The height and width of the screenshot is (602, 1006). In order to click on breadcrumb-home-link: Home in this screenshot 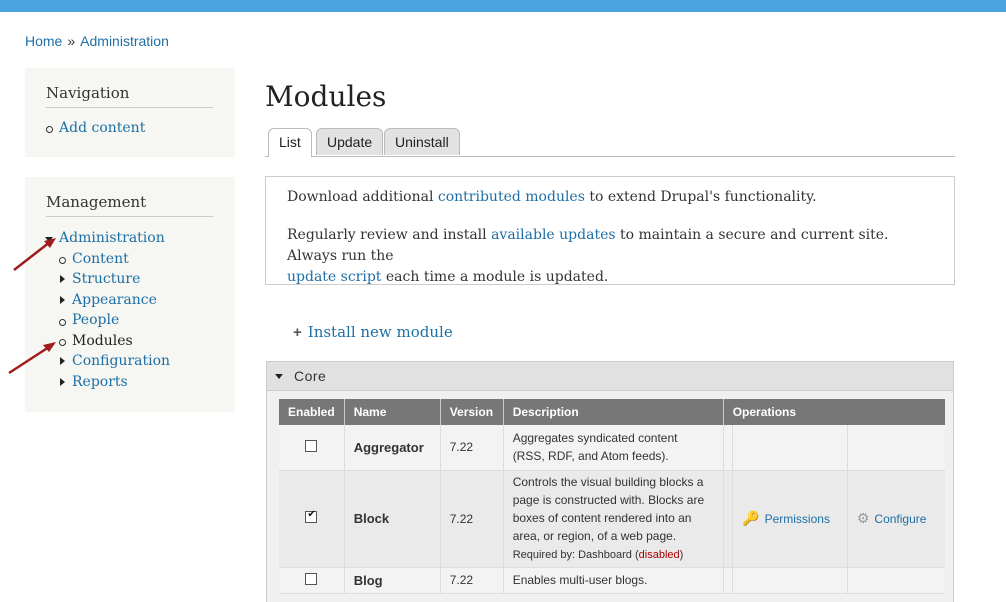, I will do `click(43, 41)`.